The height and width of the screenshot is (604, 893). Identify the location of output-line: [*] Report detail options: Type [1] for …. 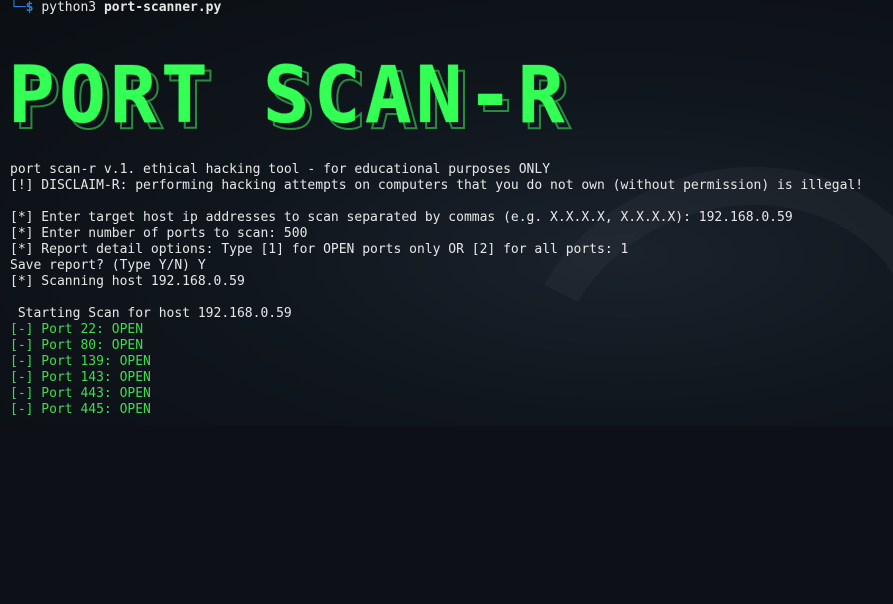
(319, 249).